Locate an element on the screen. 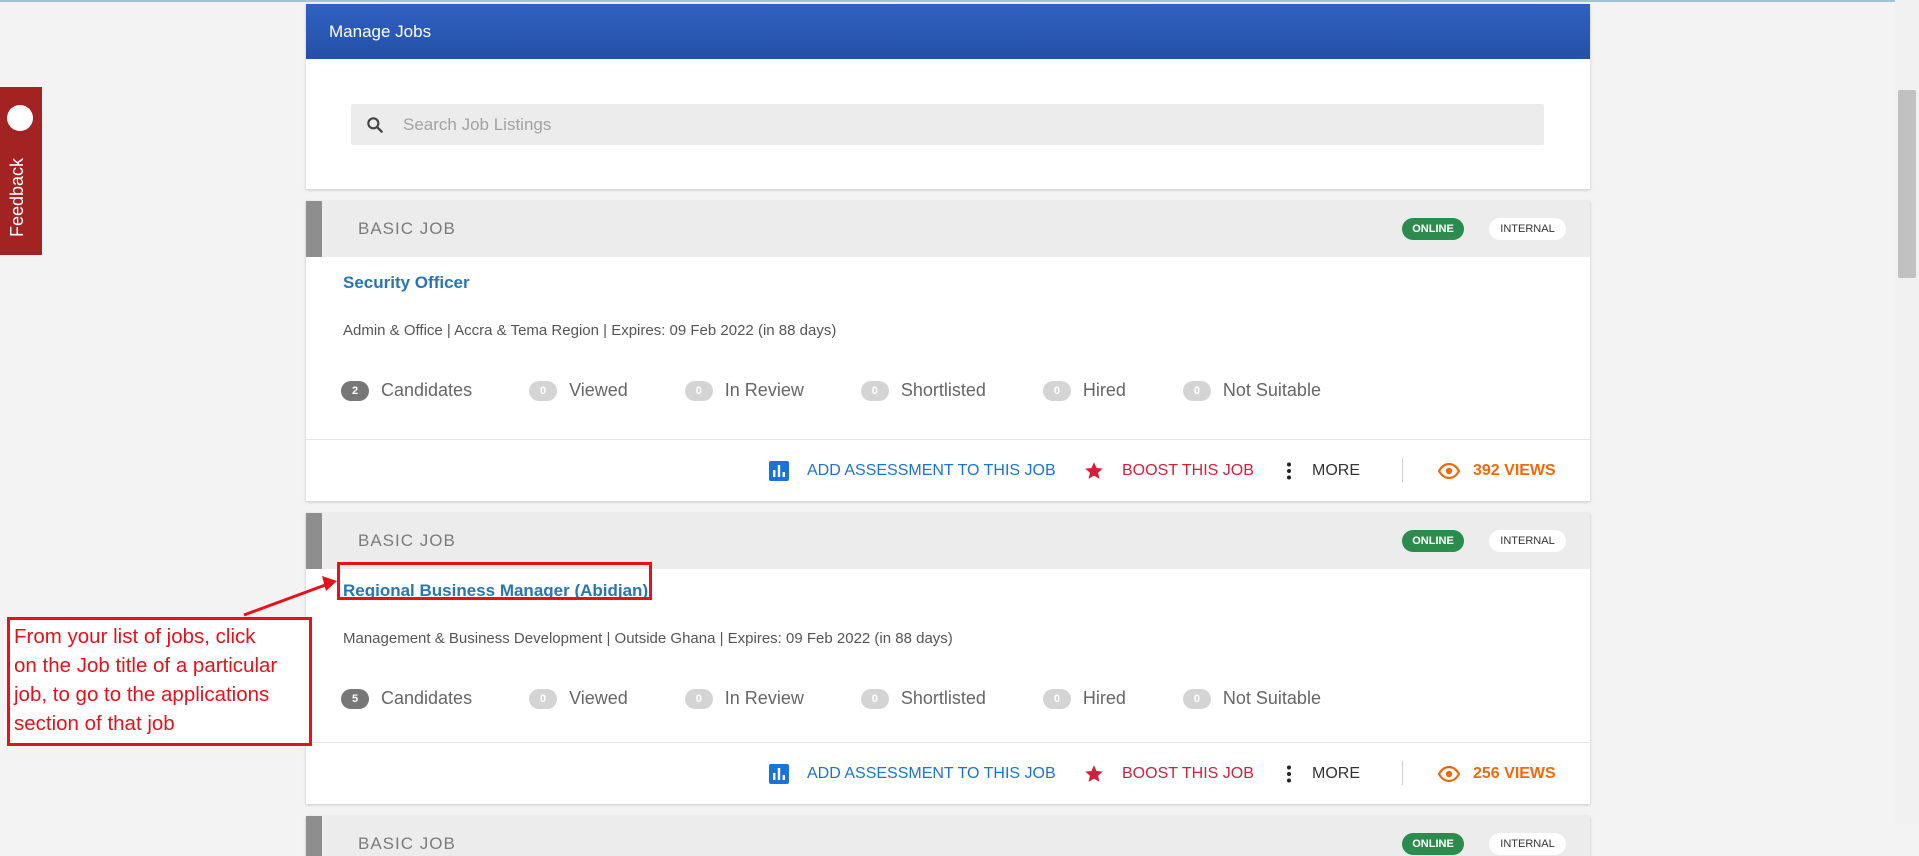  manage-jobs-card: Manage Jobs is located at coordinates (948, 96).